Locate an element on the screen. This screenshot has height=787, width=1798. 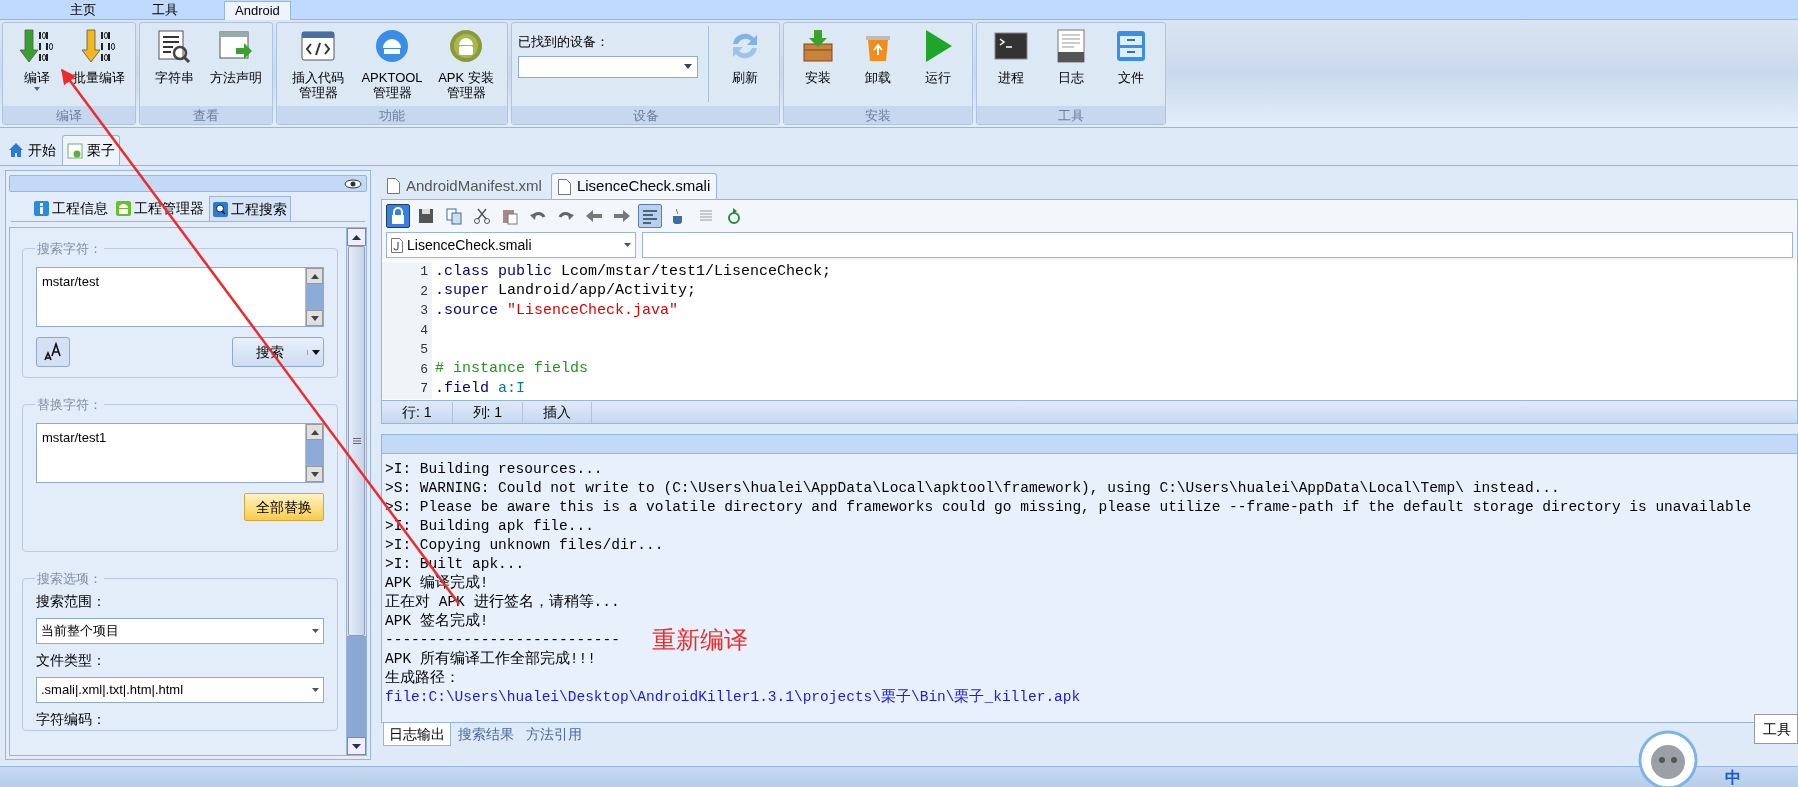
status-text: 行: 1 is located at coordinates (417, 412).